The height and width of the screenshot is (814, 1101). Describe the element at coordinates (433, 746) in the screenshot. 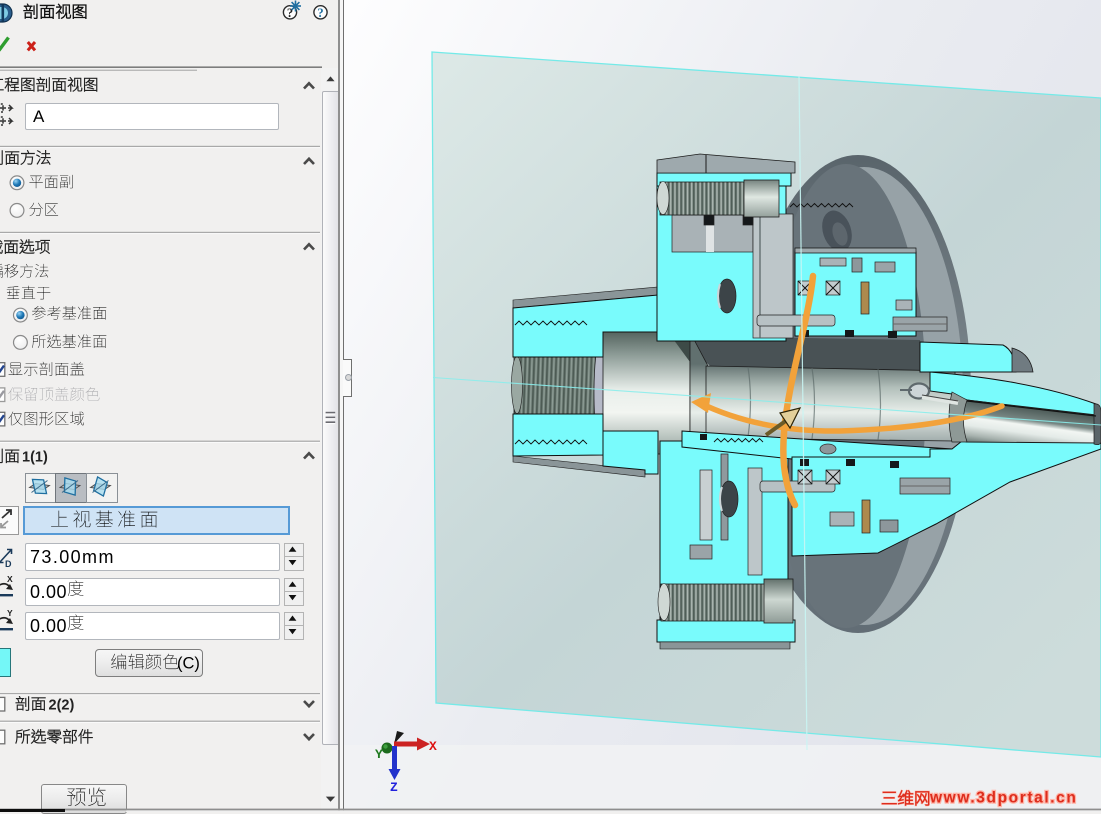

I see `svg-text: X` at that location.